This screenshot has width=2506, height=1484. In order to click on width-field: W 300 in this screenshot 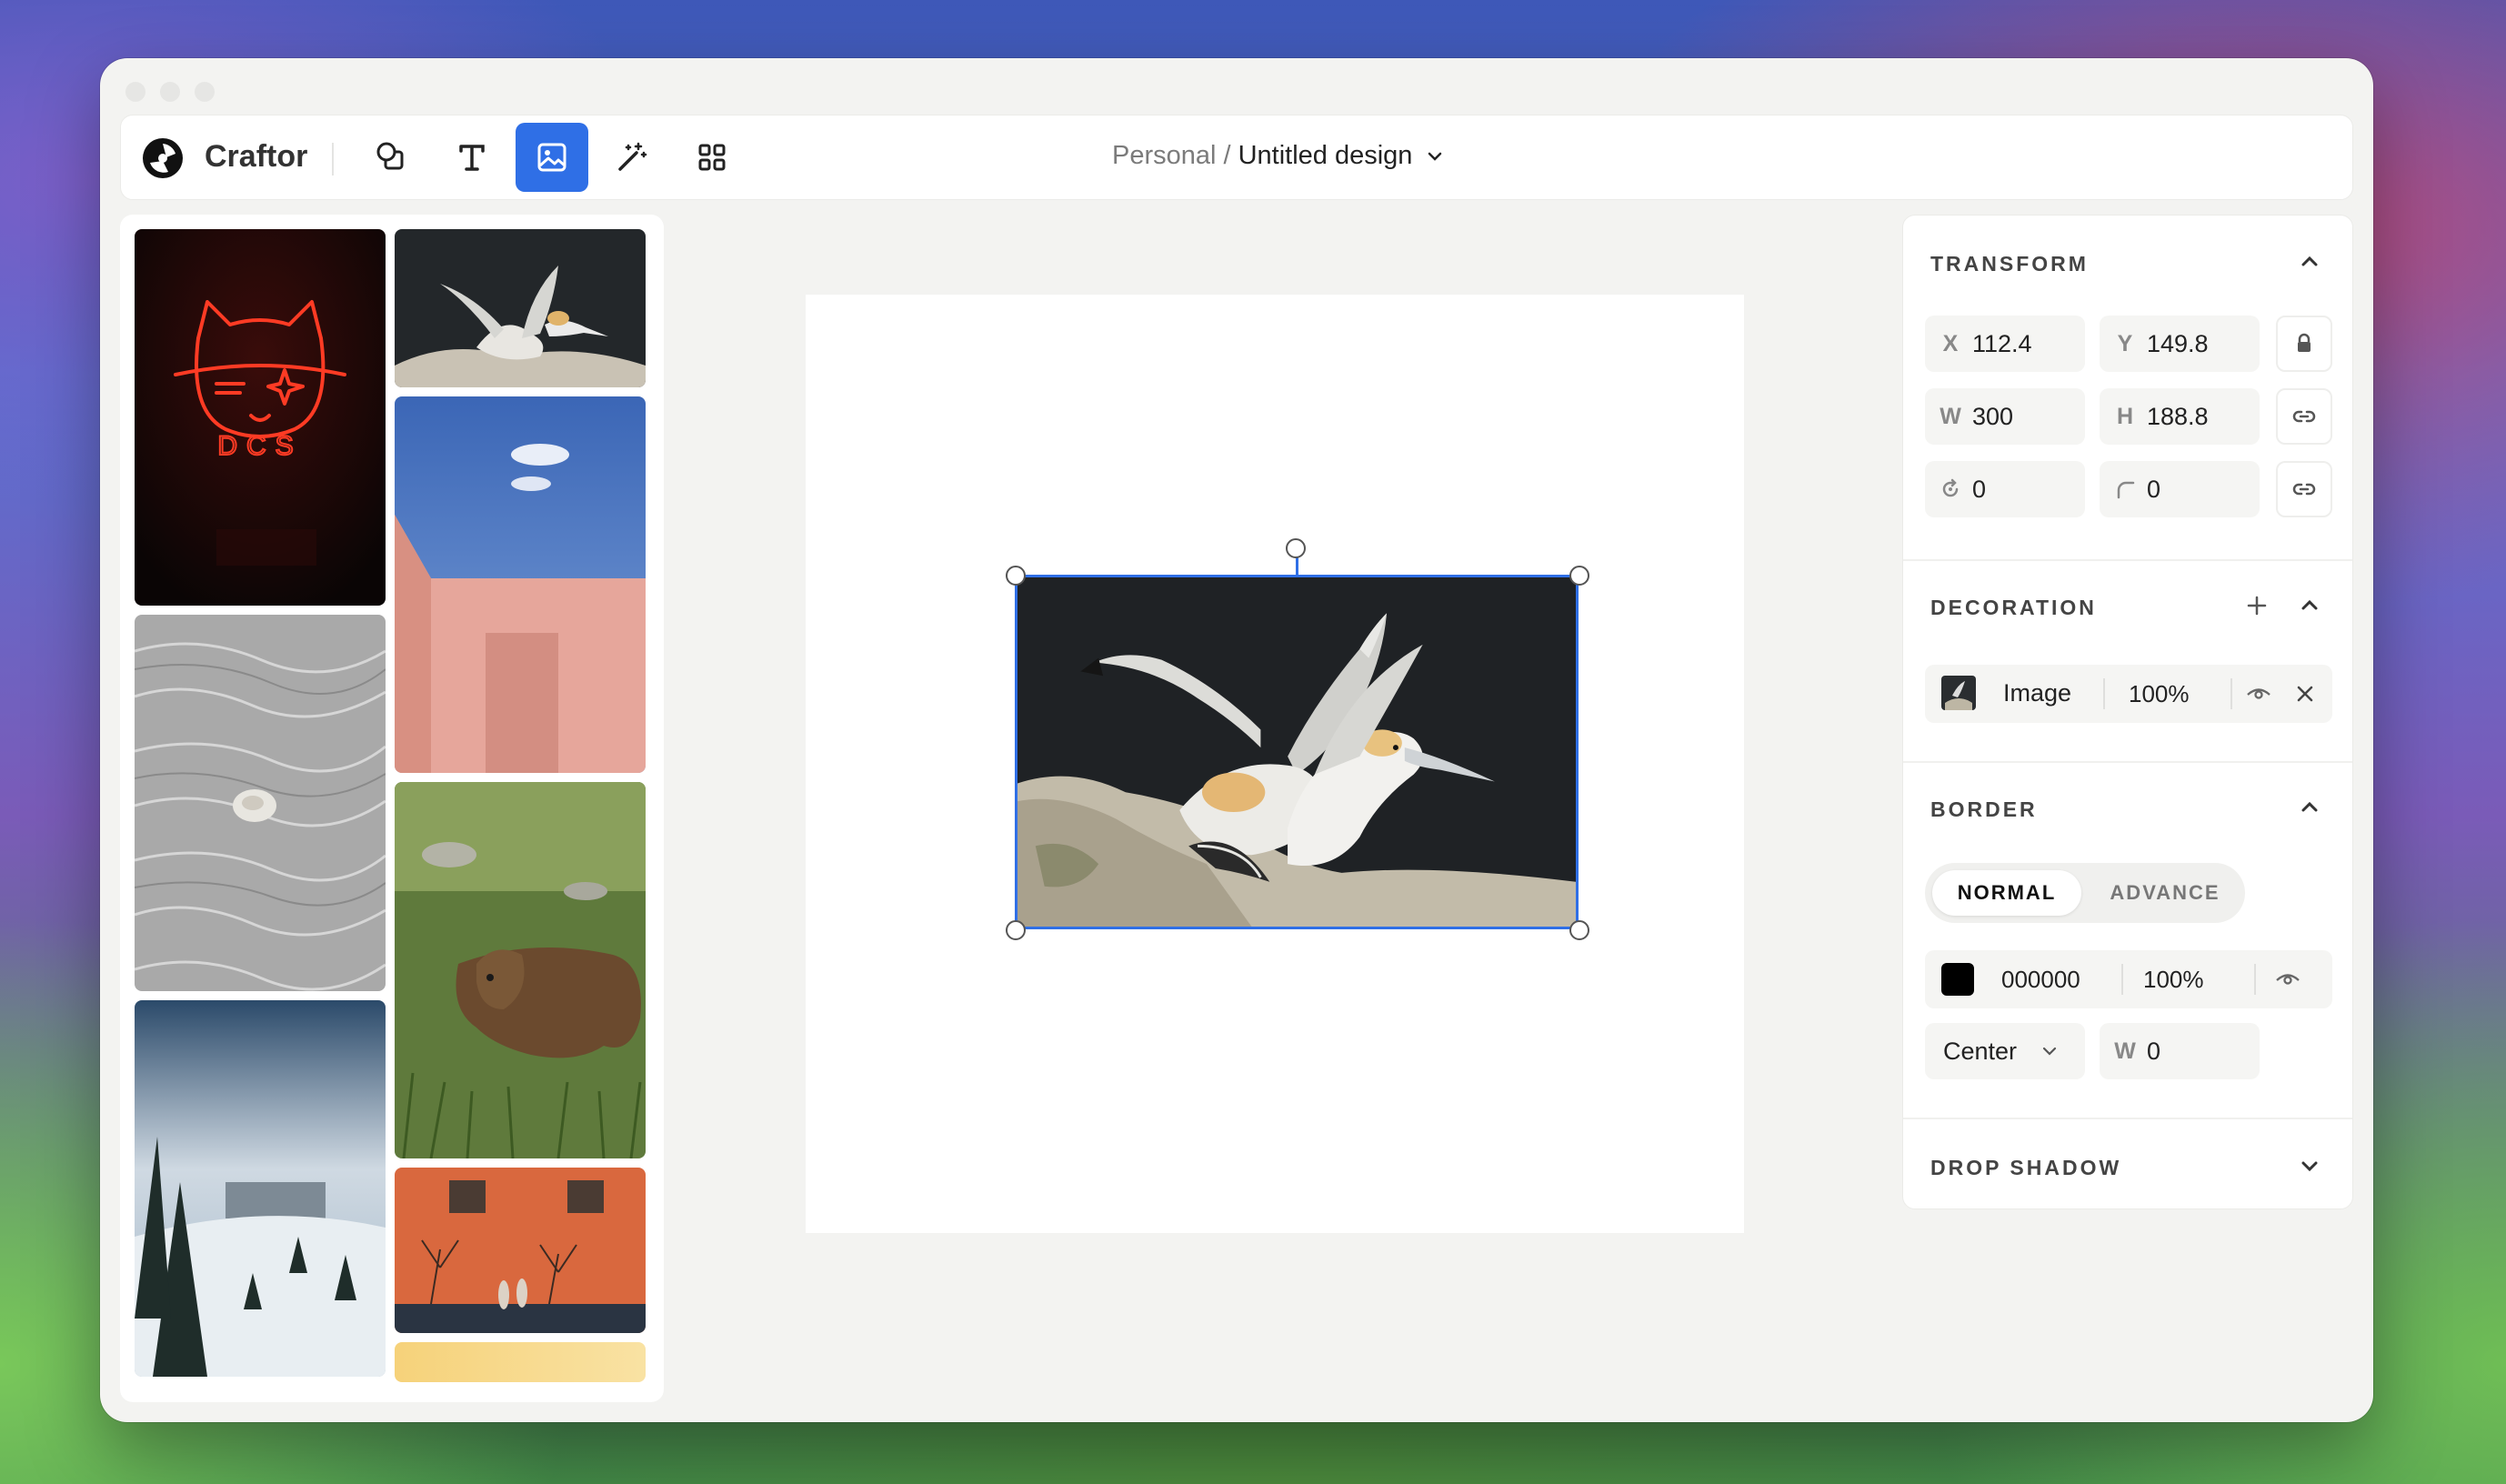, I will do `click(2005, 416)`.